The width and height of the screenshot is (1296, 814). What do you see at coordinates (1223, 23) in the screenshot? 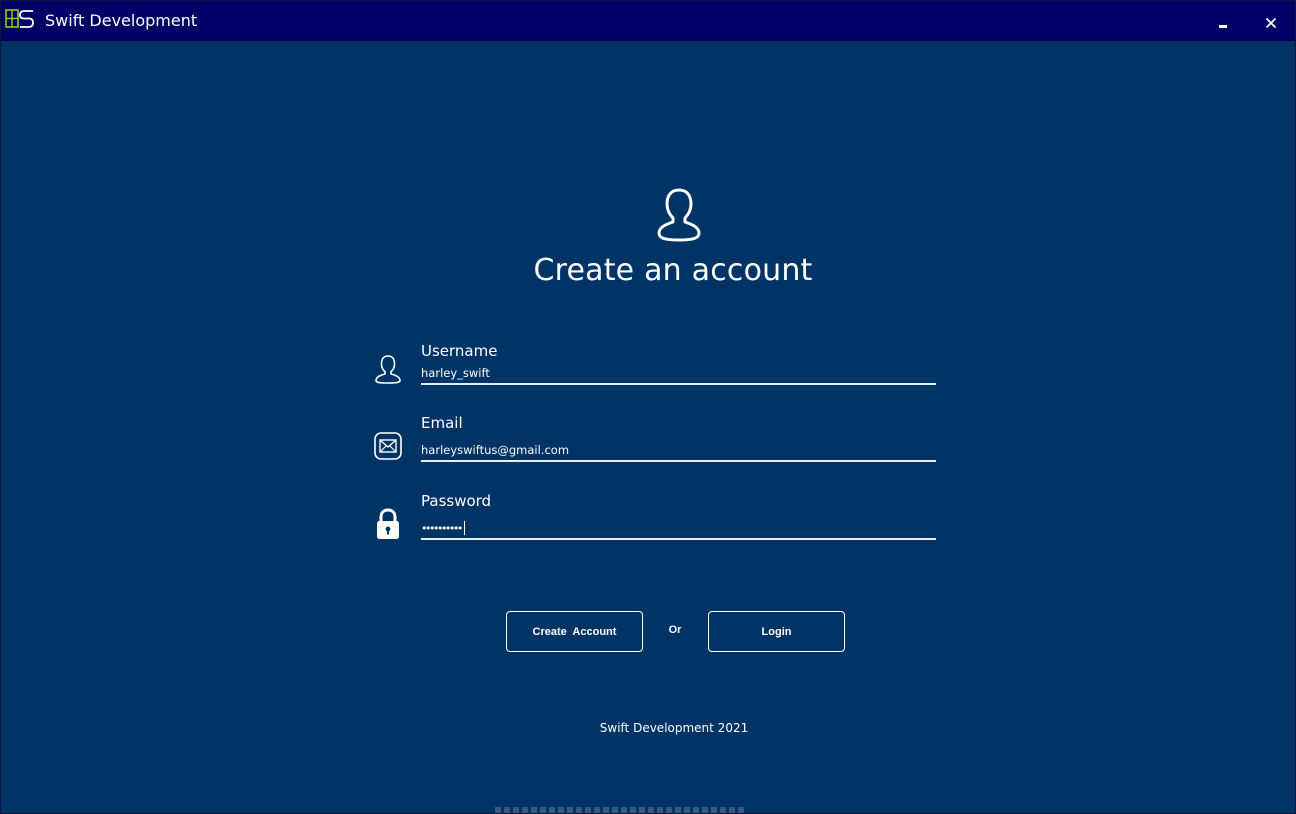
I see `minimize-button` at bounding box center [1223, 23].